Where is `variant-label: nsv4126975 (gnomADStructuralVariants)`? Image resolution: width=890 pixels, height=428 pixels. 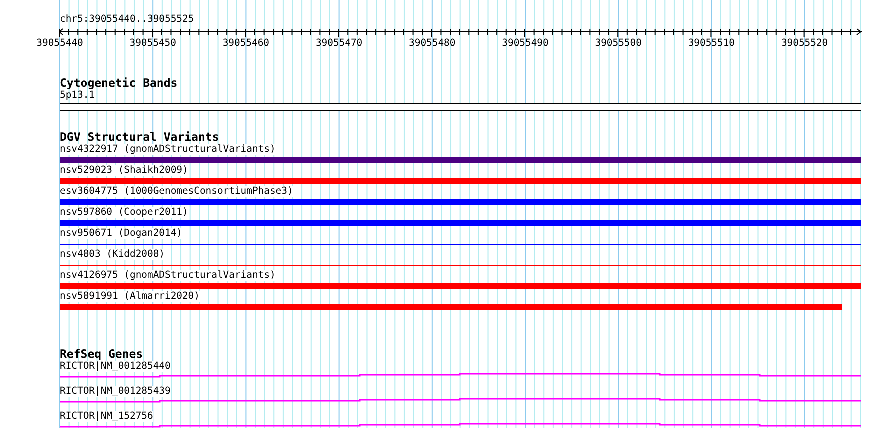 variant-label: nsv4126975 (gnomADStructuralVariants) is located at coordinates (168, 275).